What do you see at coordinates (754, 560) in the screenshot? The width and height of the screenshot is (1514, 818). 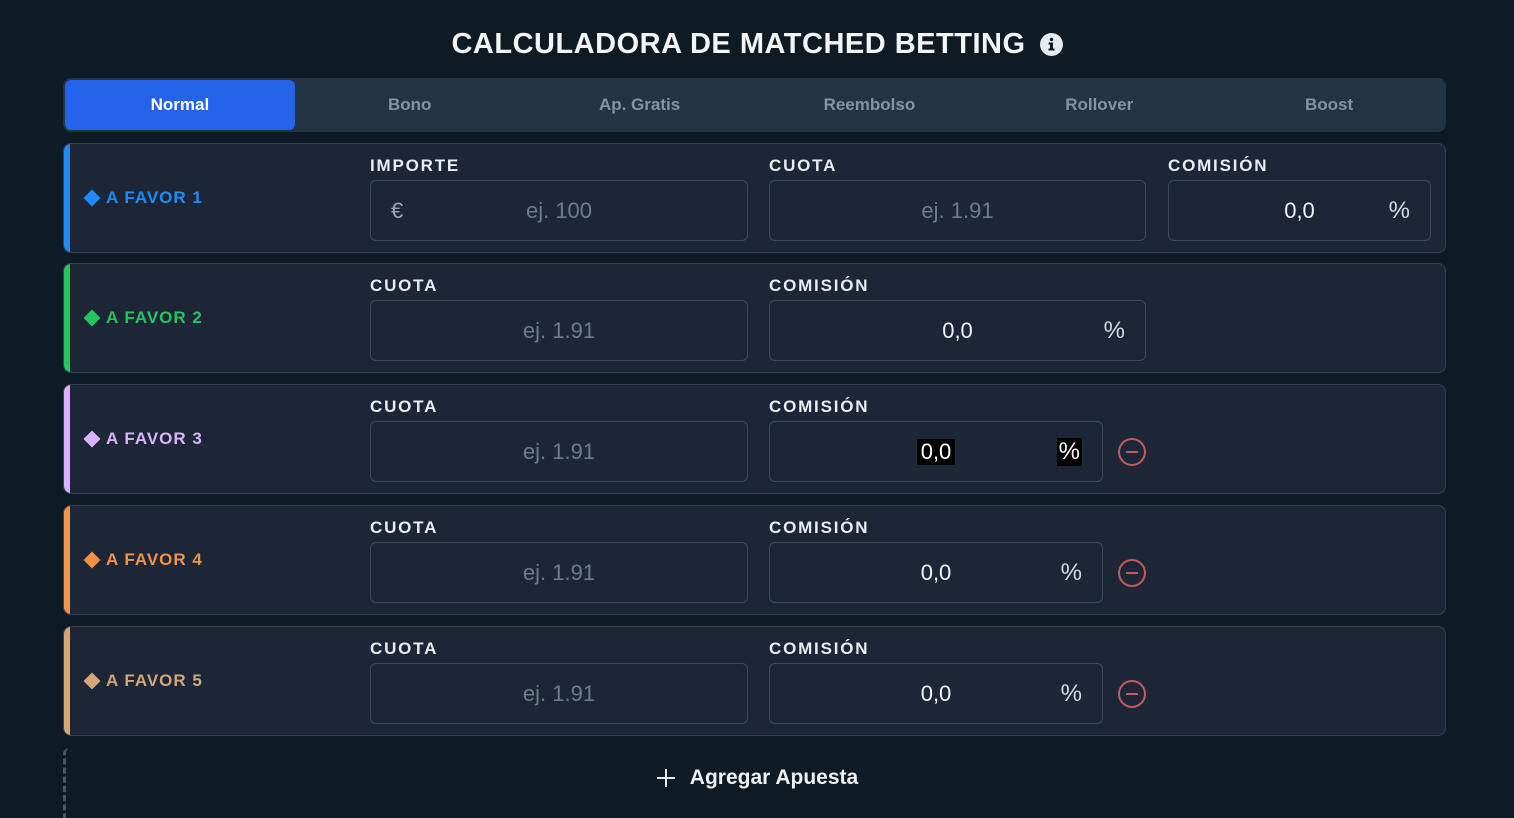 I see `bet-card-4: A FAVOR 4 CUOTA ej. 1.91 COMISIÓN 0,0 %` at bounding box center [754, 560].